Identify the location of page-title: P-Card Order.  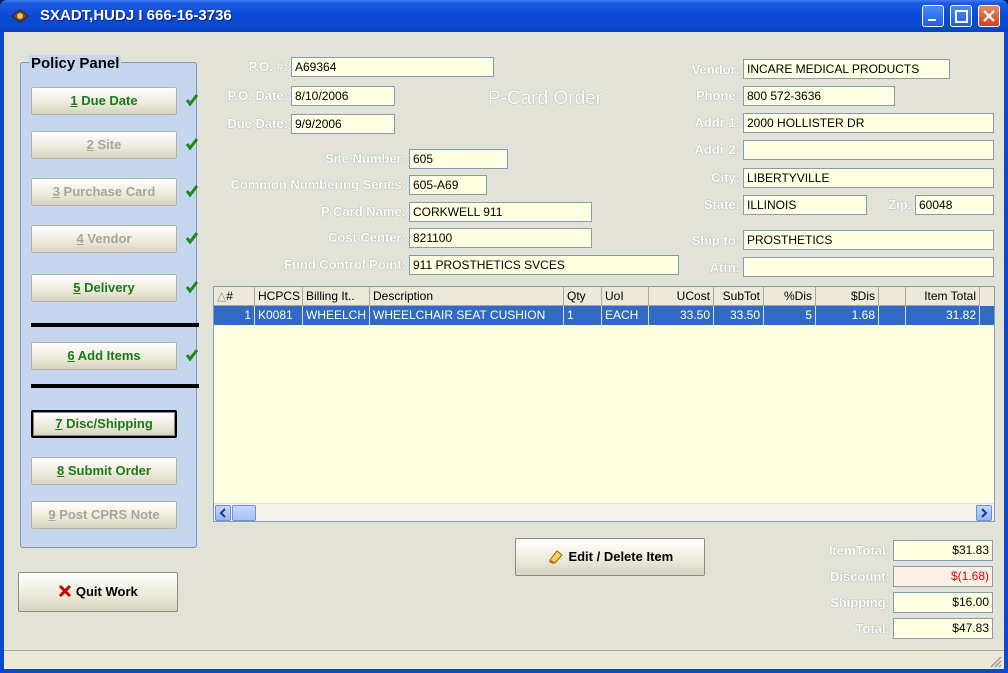
(545, 98).